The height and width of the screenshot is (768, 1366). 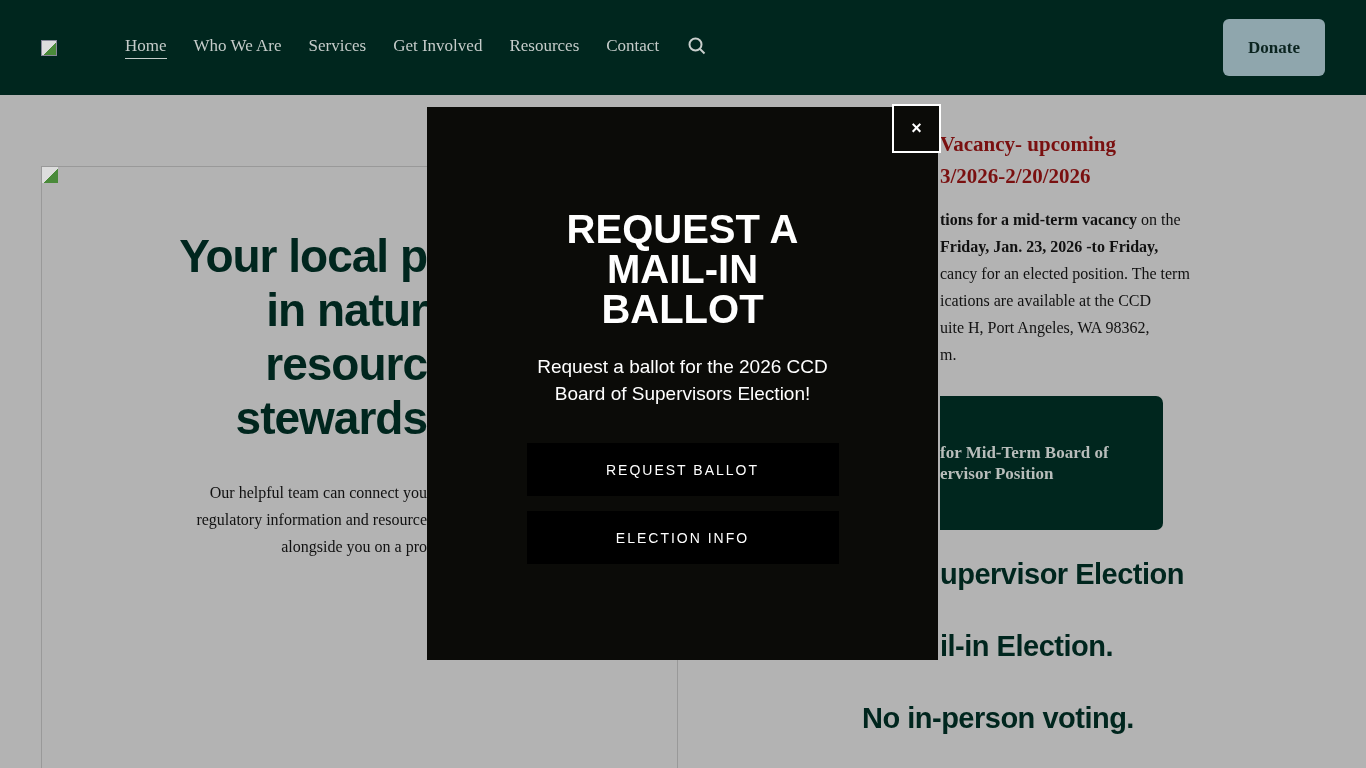 I want to click on donate-button: Donate, so click(x=1274, y=47).